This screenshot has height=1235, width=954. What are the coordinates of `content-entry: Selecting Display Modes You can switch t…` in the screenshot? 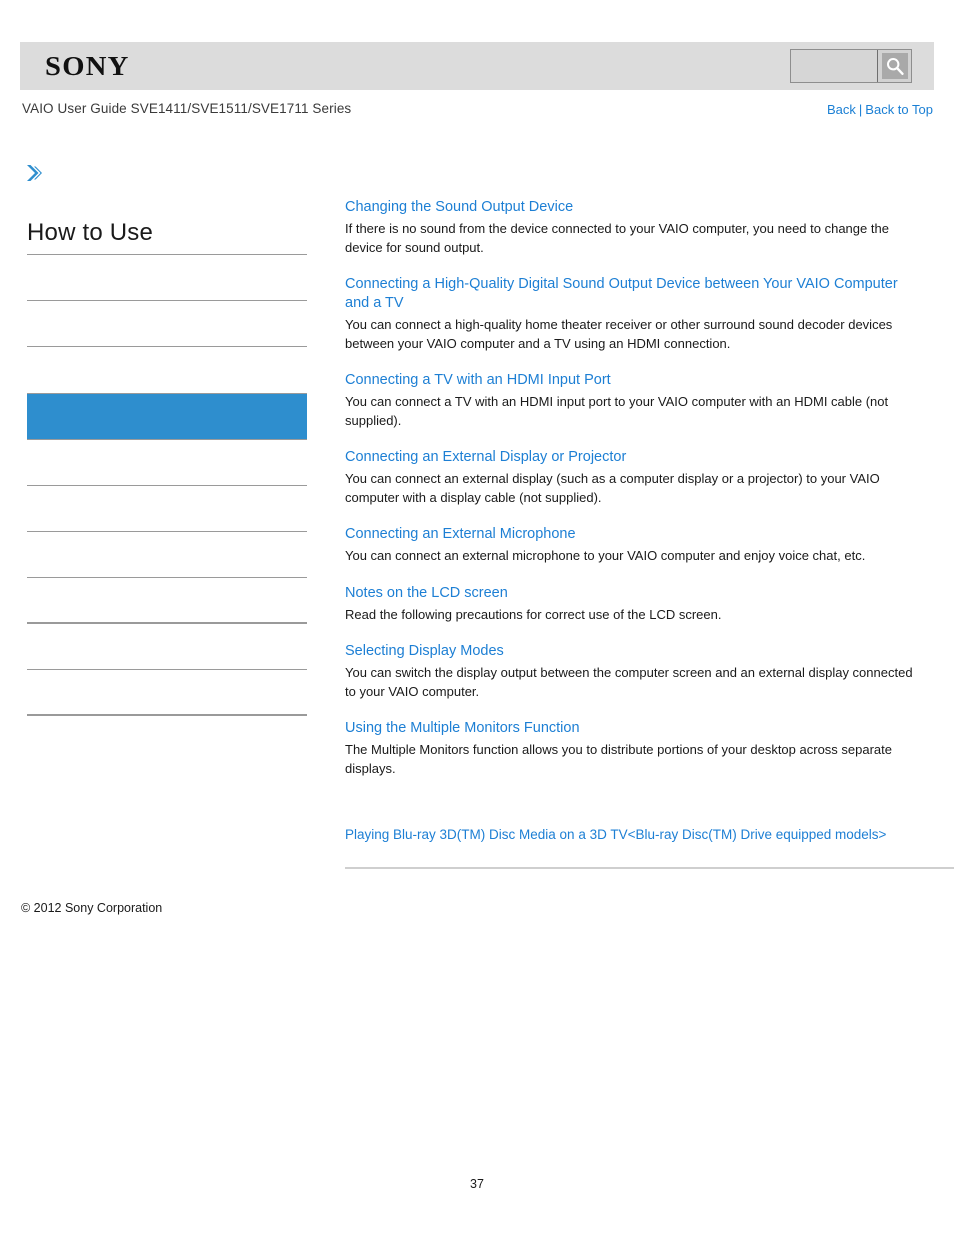 It's located at (645, 671).